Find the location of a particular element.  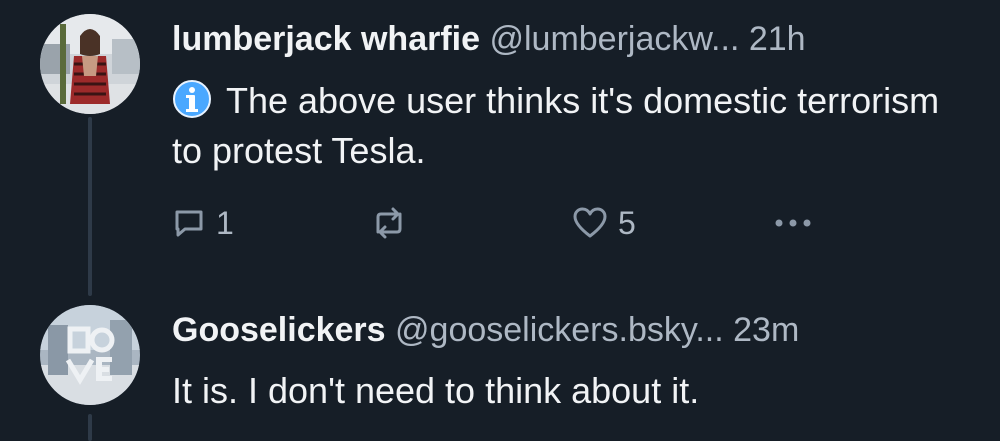

repost-button is located at coordinates (389, 223).